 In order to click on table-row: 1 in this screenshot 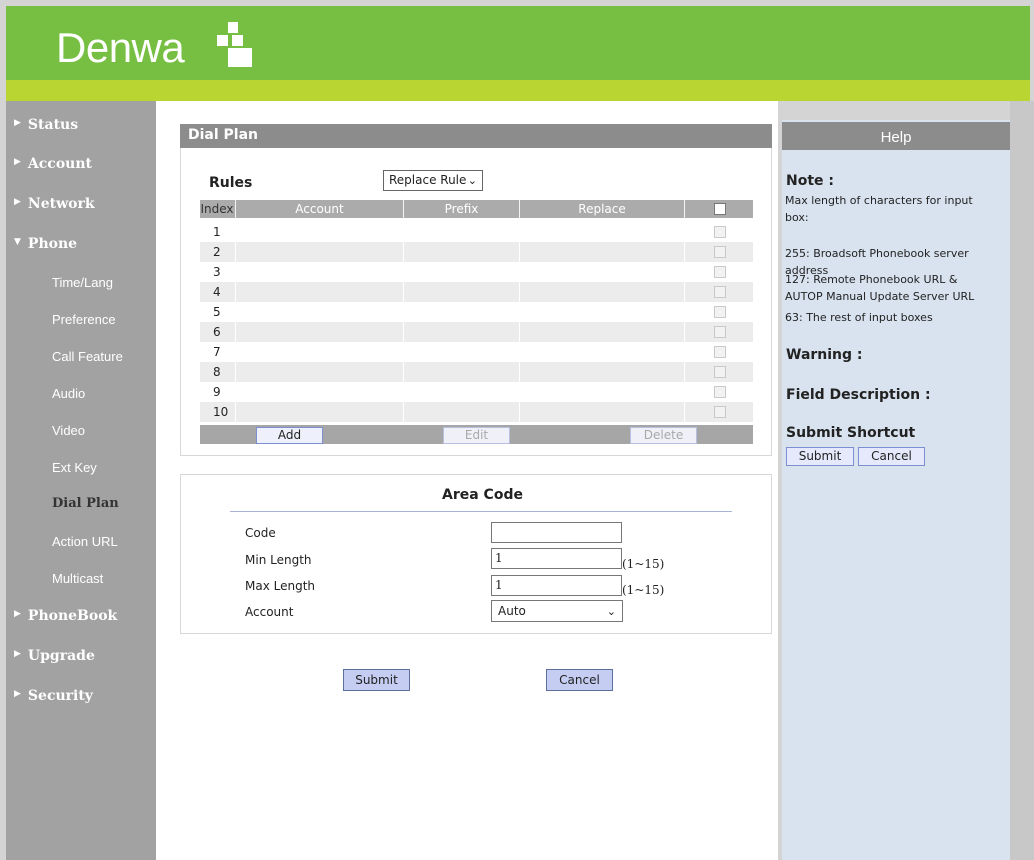, I will do `click(476, 232)`.